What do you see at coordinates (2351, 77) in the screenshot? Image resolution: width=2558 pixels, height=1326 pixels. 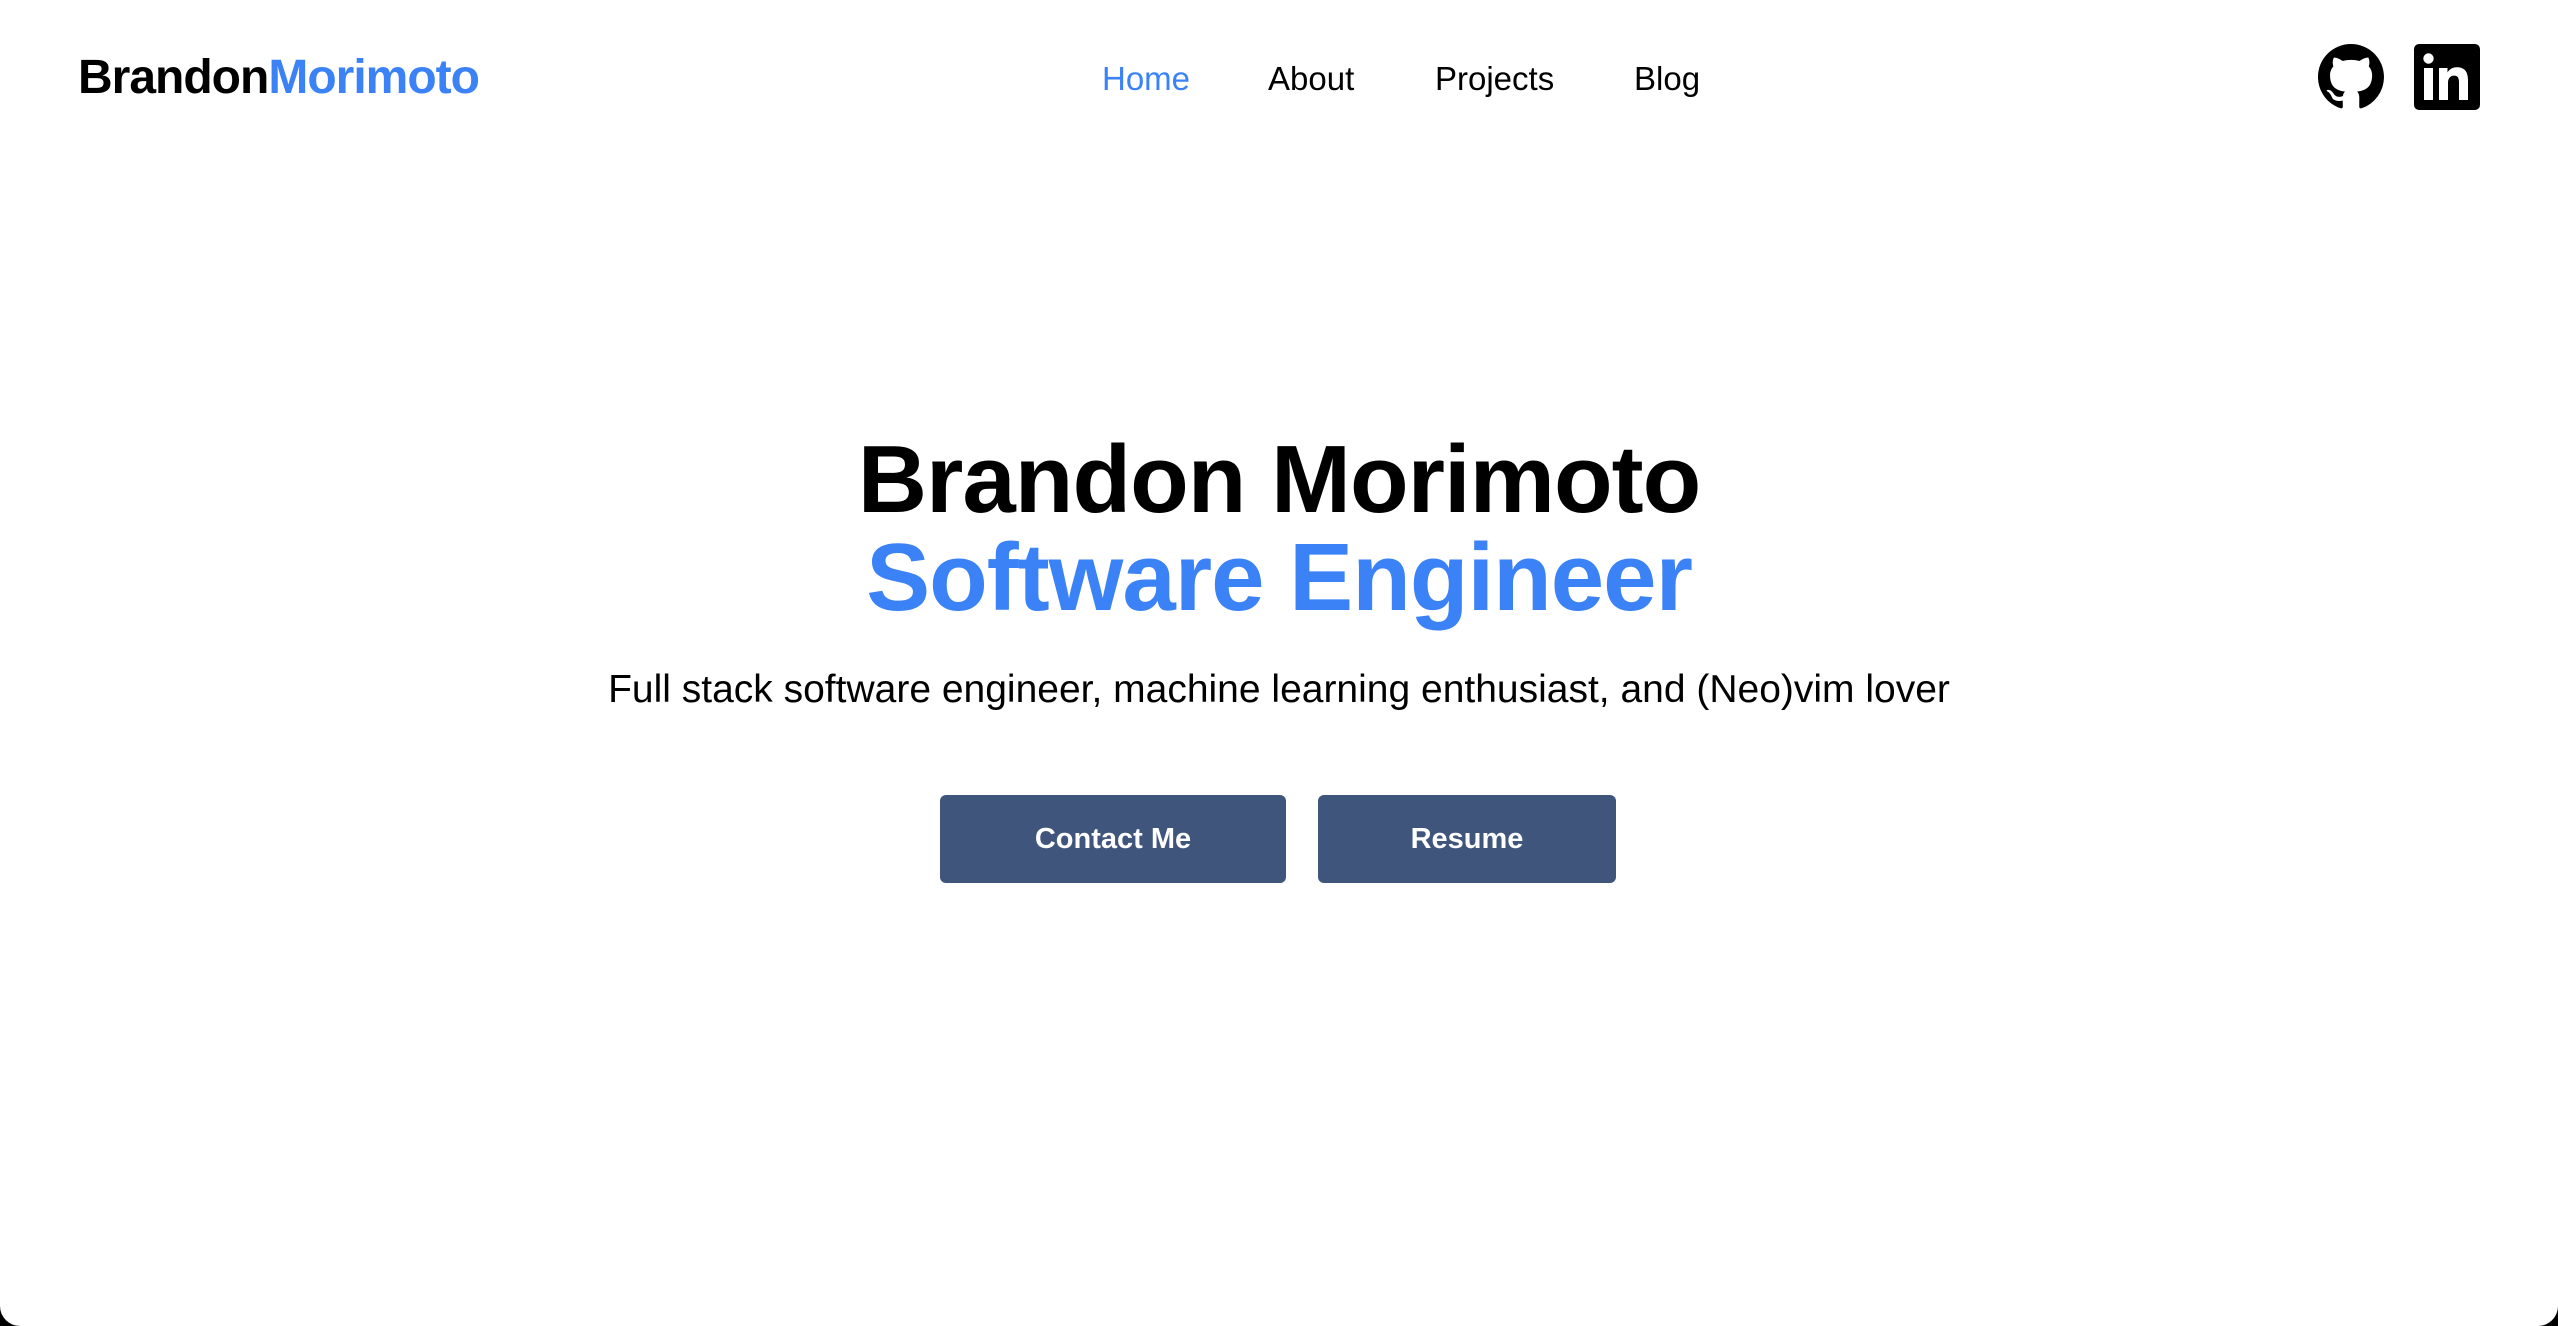 I see `github-icon` at bounding box center [2351, 77].